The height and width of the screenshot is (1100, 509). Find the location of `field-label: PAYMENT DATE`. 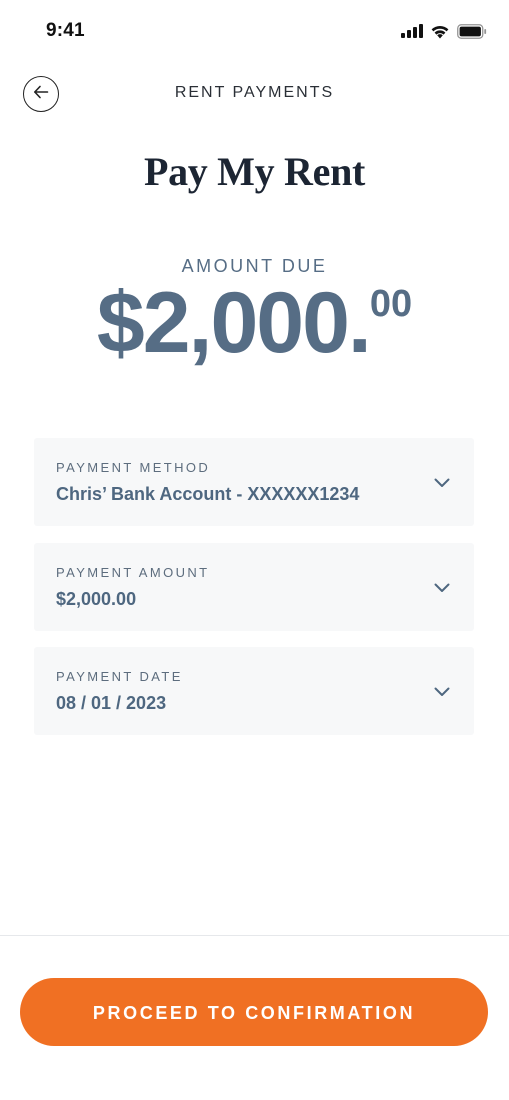

field-label: PAYMENT DATE is located at coordinates (119, 676).